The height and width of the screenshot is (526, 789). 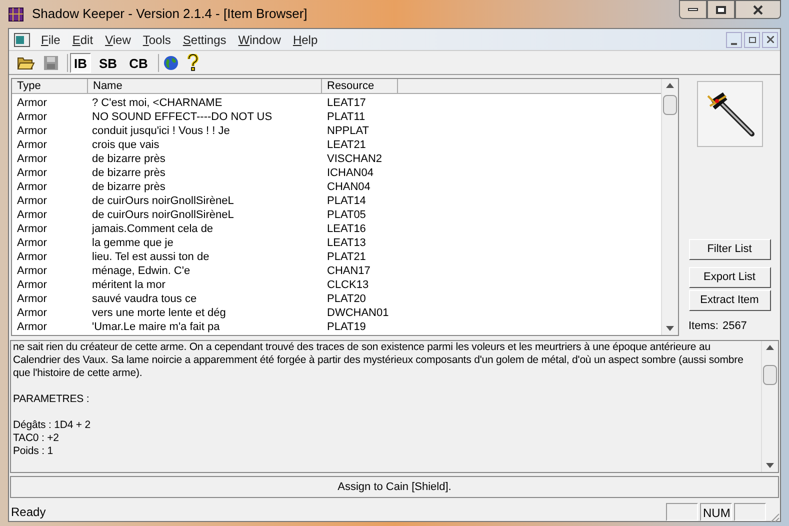 What do you see at coordinates (80, 62) in the screenshot?
I see `toolbar-button: IB` at bounding box center [80, 62].